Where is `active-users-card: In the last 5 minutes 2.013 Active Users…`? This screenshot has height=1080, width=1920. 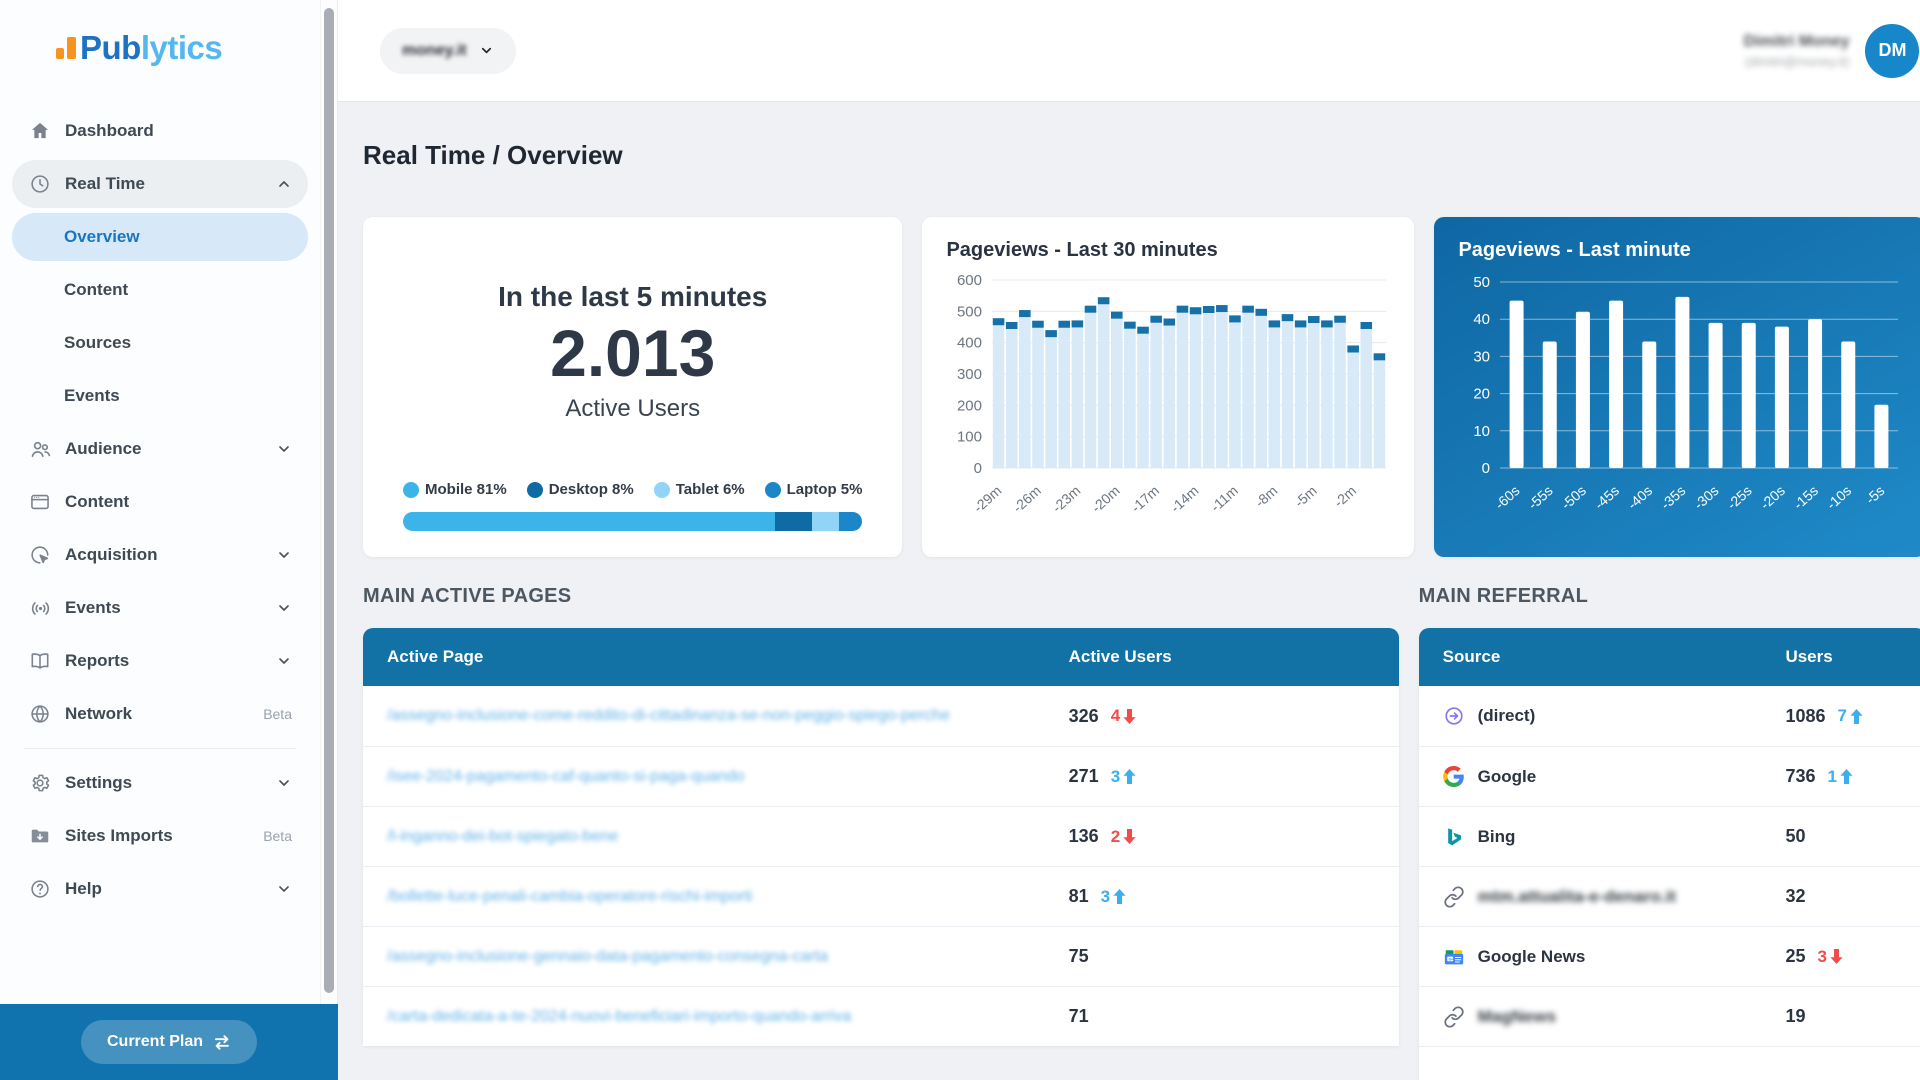
active-users-card: In the last 5 minutes 2.013 Active Users… is located at coordinates (633, 387).